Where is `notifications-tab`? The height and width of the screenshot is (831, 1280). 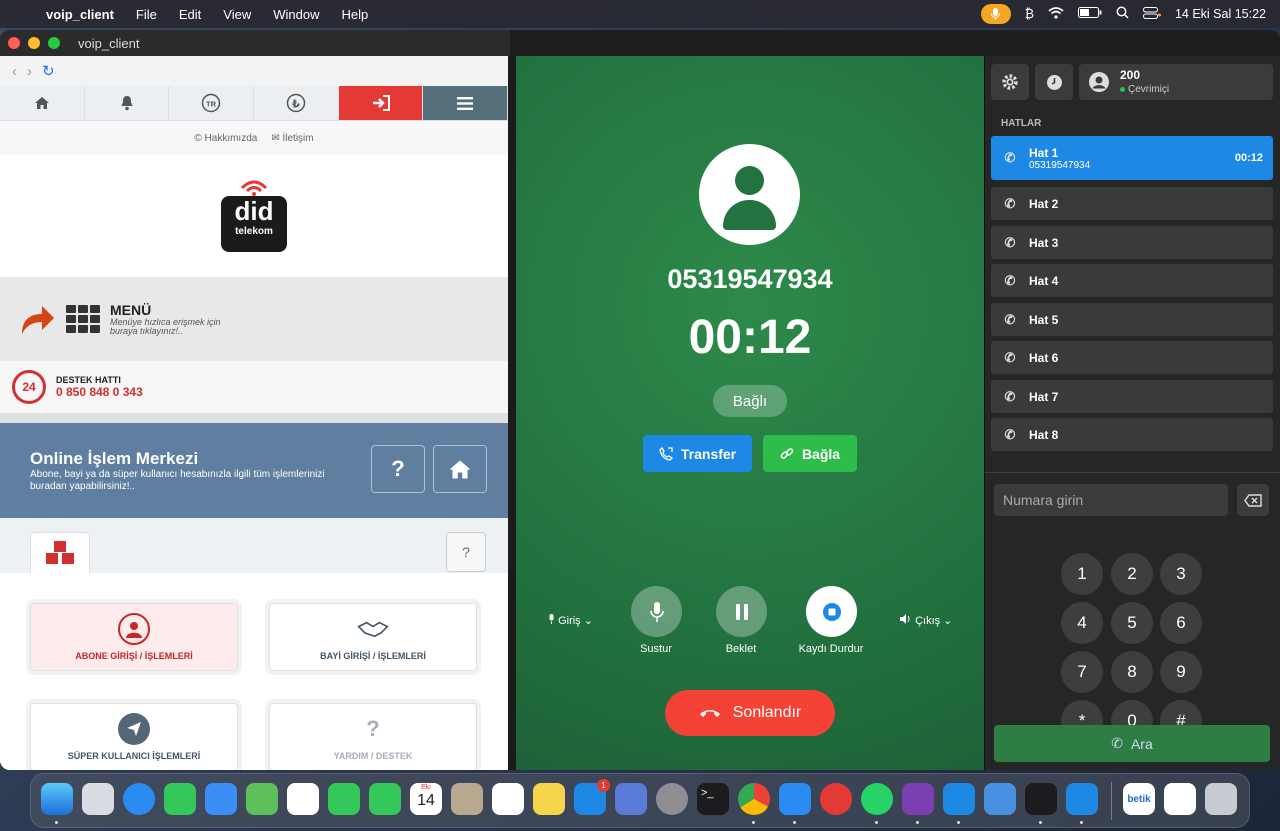 notifications-tab is located at coordinates (127, 103).